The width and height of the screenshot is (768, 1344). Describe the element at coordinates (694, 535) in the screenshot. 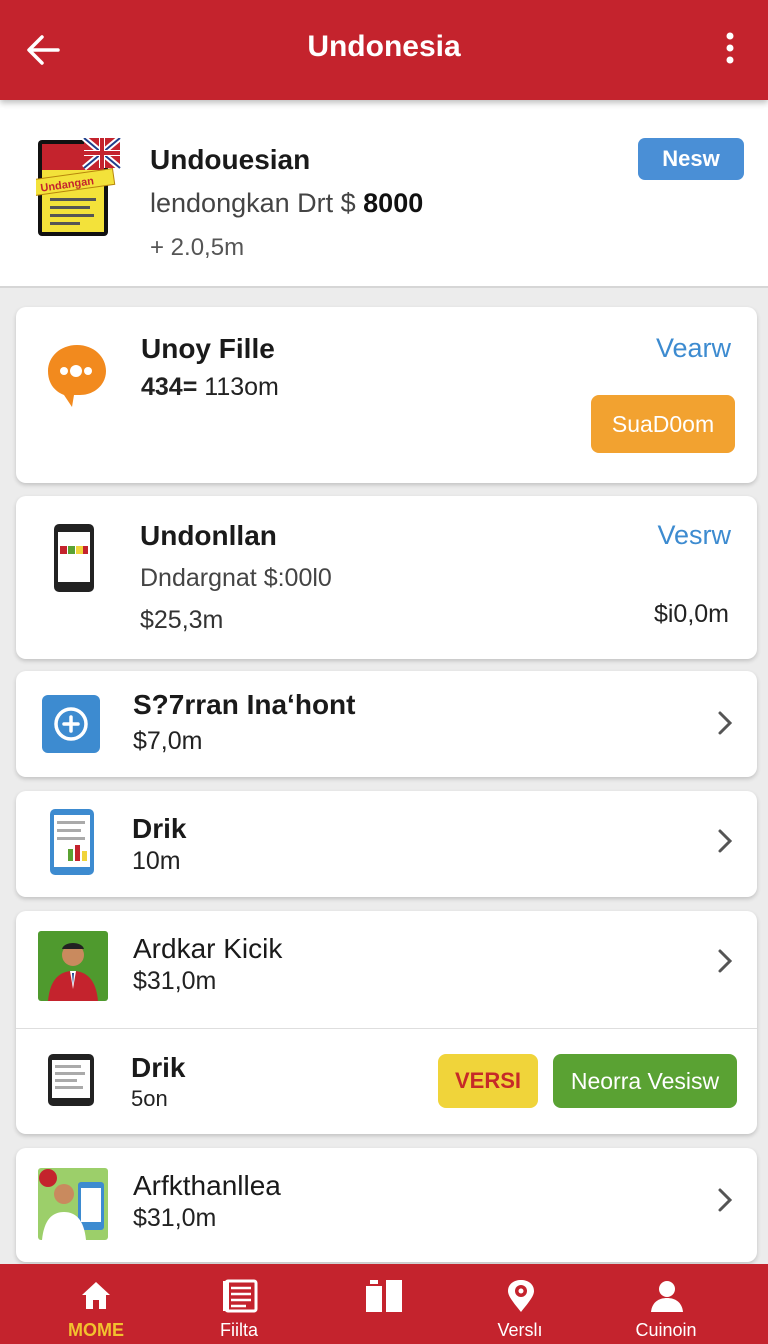

I see `view-link: Vesrw` at that location.